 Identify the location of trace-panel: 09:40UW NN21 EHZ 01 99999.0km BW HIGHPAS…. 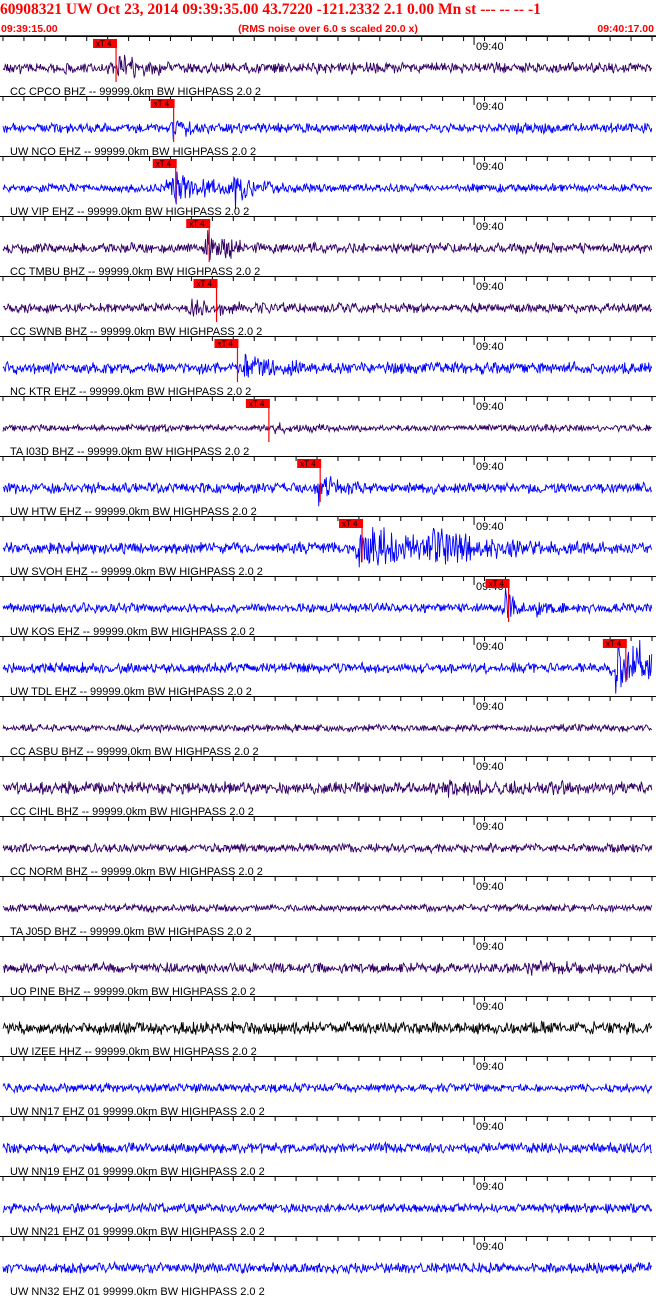
(328, 1207).